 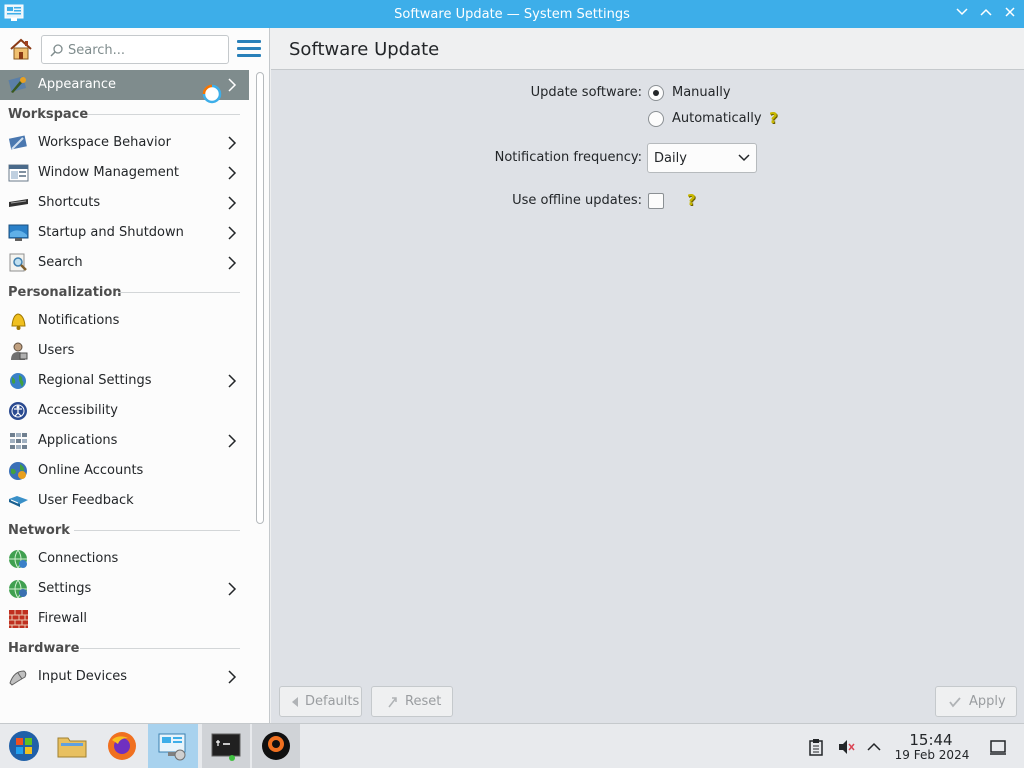 What do you see at coordinates (39, 530) in the screenshot?
I see `section-label: Network` at bounding box center [39, 530].